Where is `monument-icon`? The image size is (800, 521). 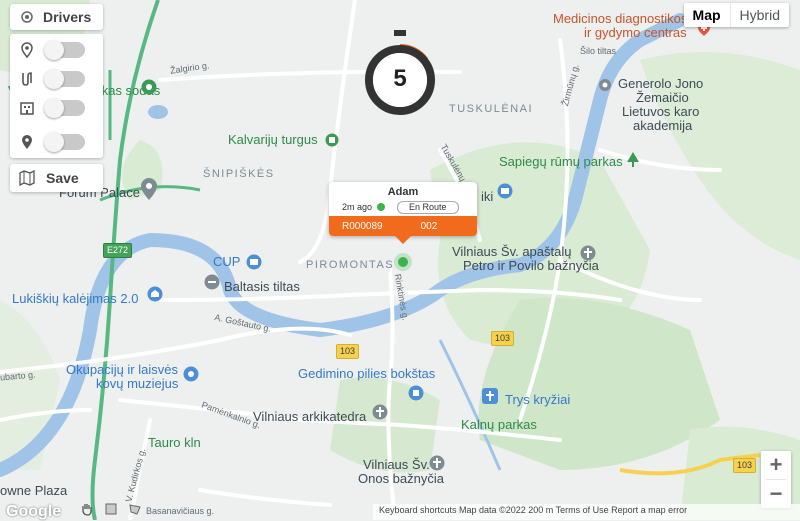
monument-icon is located at coordinates (490, 396).